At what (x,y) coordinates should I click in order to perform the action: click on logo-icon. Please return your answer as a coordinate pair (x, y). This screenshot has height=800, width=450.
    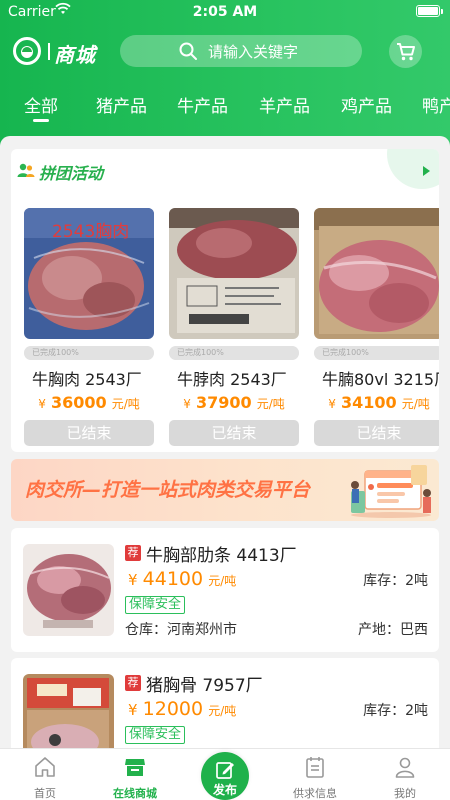
    Looking at the image, I should click on (27, 51).